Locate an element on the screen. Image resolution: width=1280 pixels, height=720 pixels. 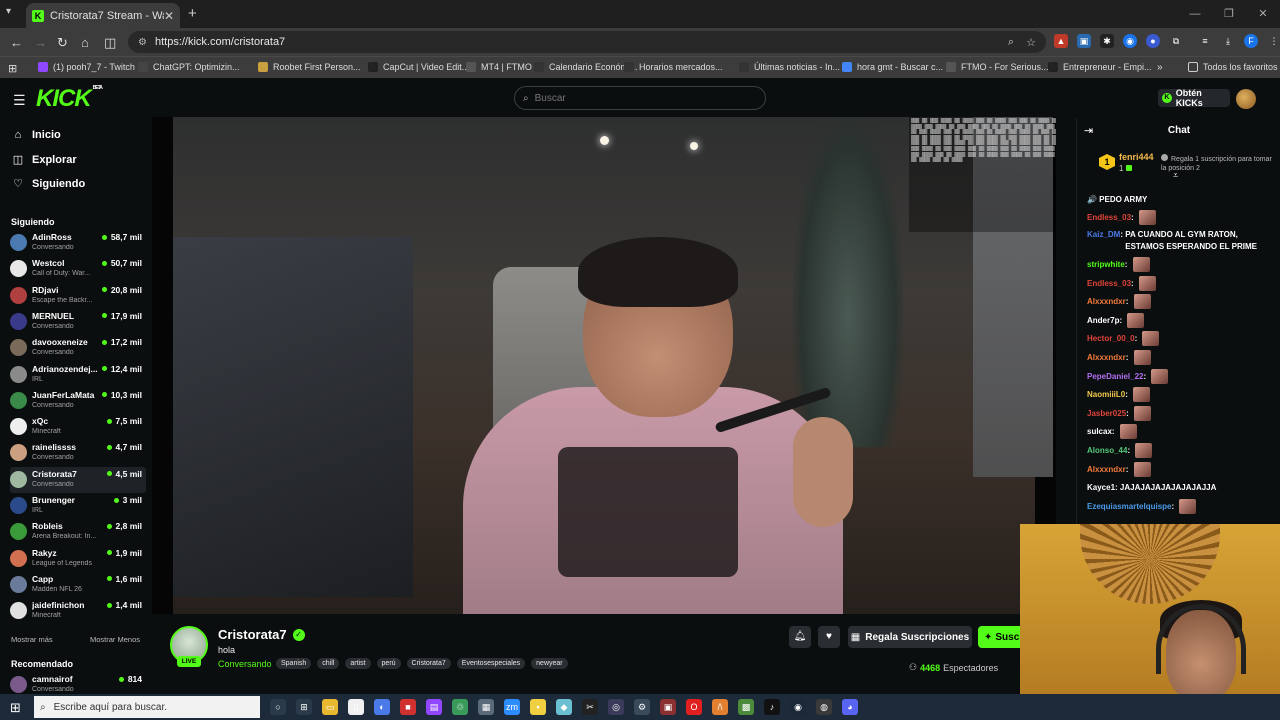
tab-search-icon: ▾ is located at coordinates (8, 11).